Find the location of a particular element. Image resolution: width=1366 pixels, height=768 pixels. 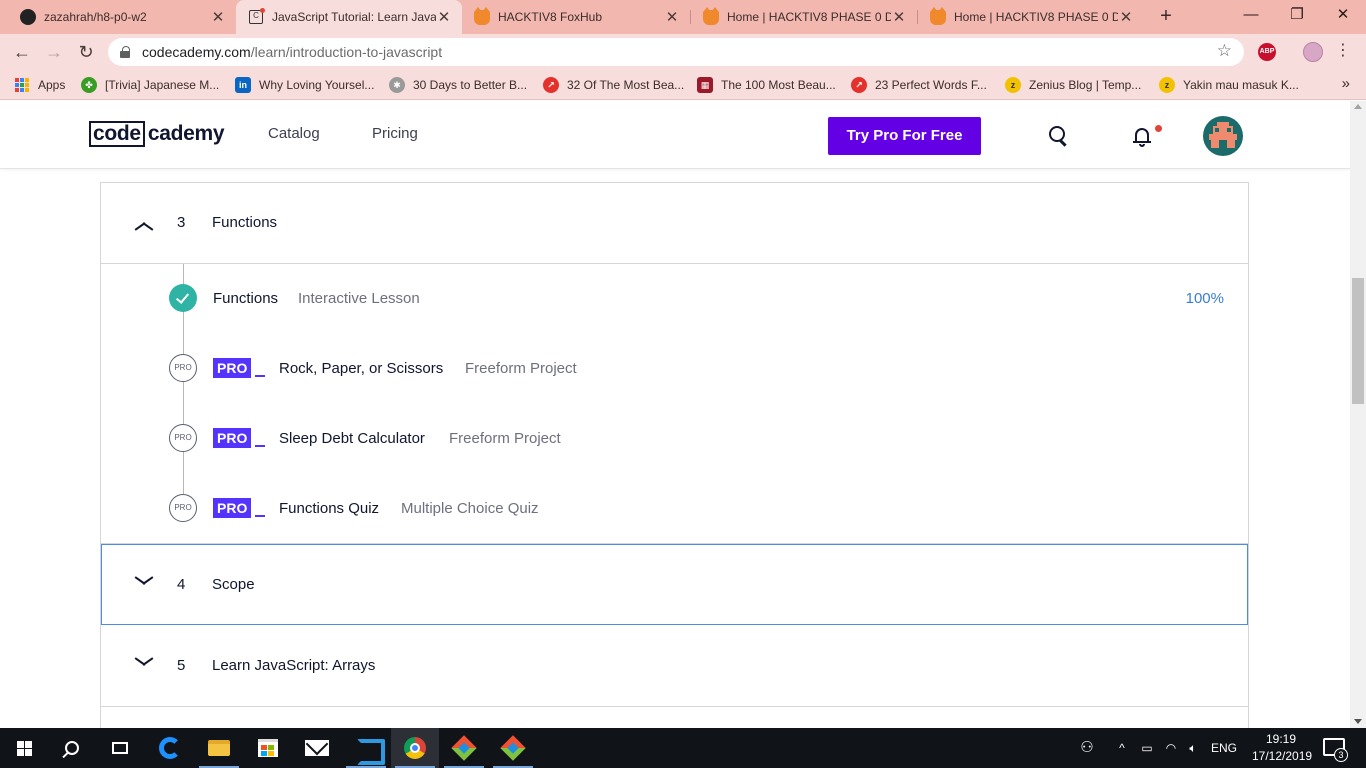

module-title: Scope is located at coordinates (233, 584).